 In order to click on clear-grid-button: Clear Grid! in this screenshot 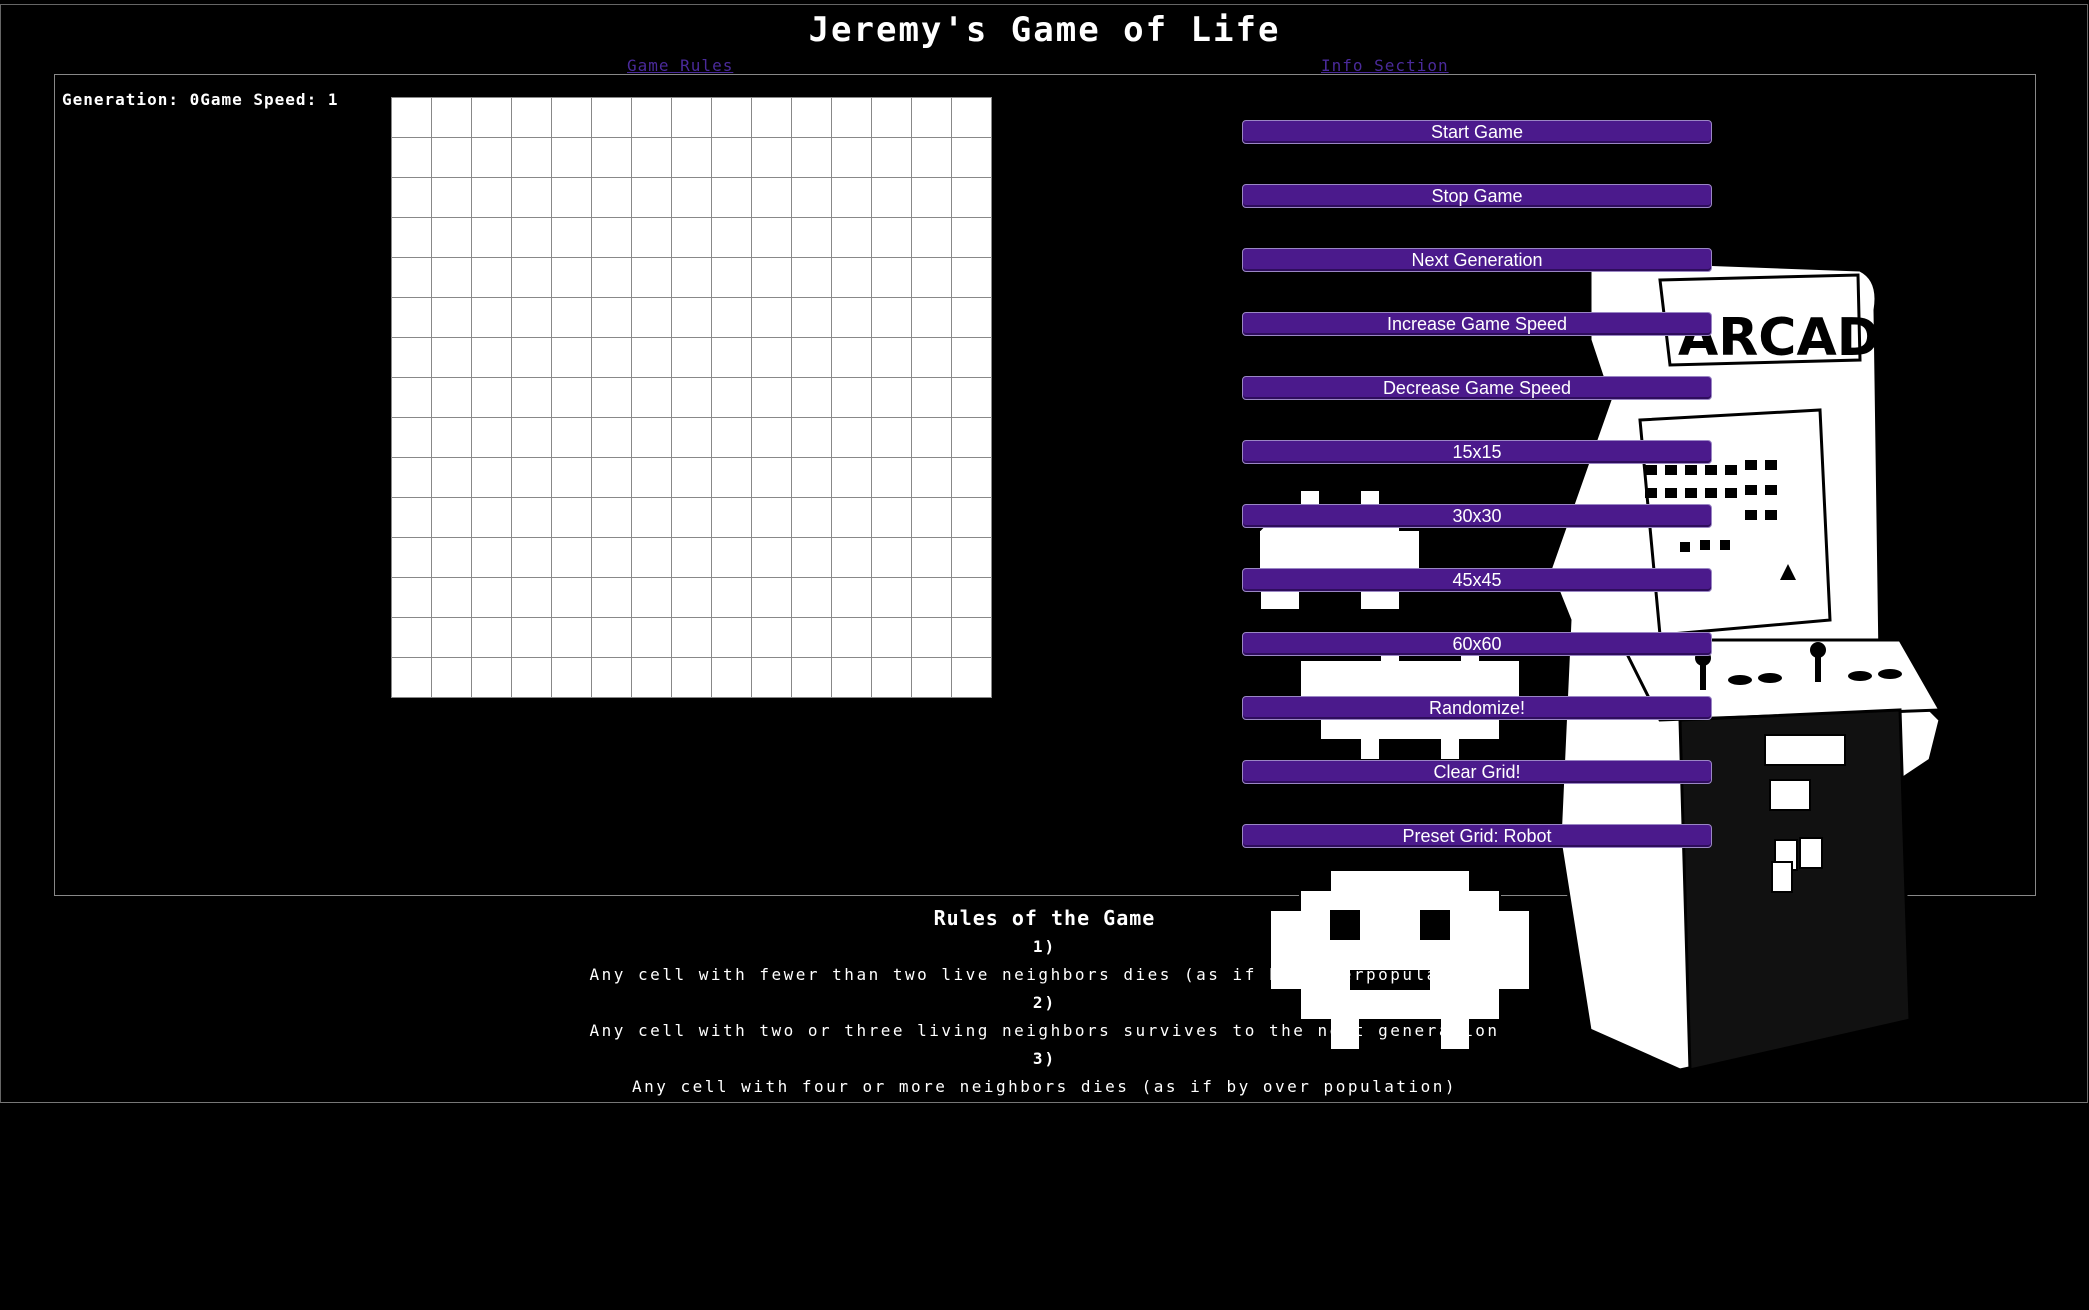, I will do `click(1477, 772)`.